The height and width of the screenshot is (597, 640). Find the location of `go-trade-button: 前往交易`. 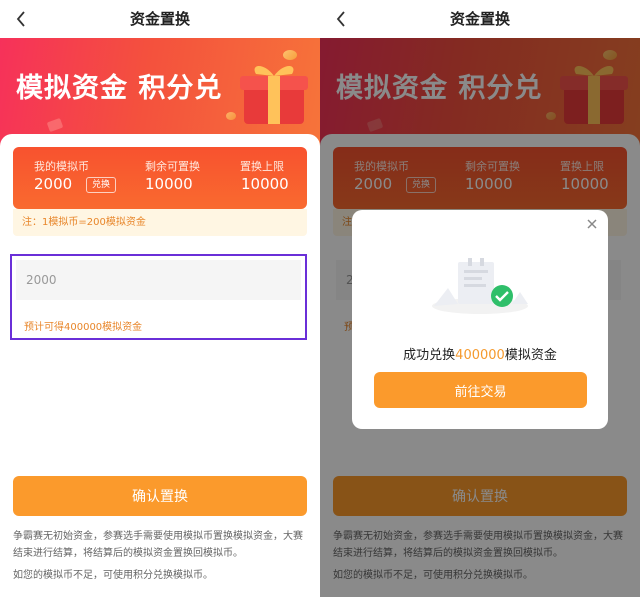

go-trade-button: 前往交易 is located at coordinates (480, 390).